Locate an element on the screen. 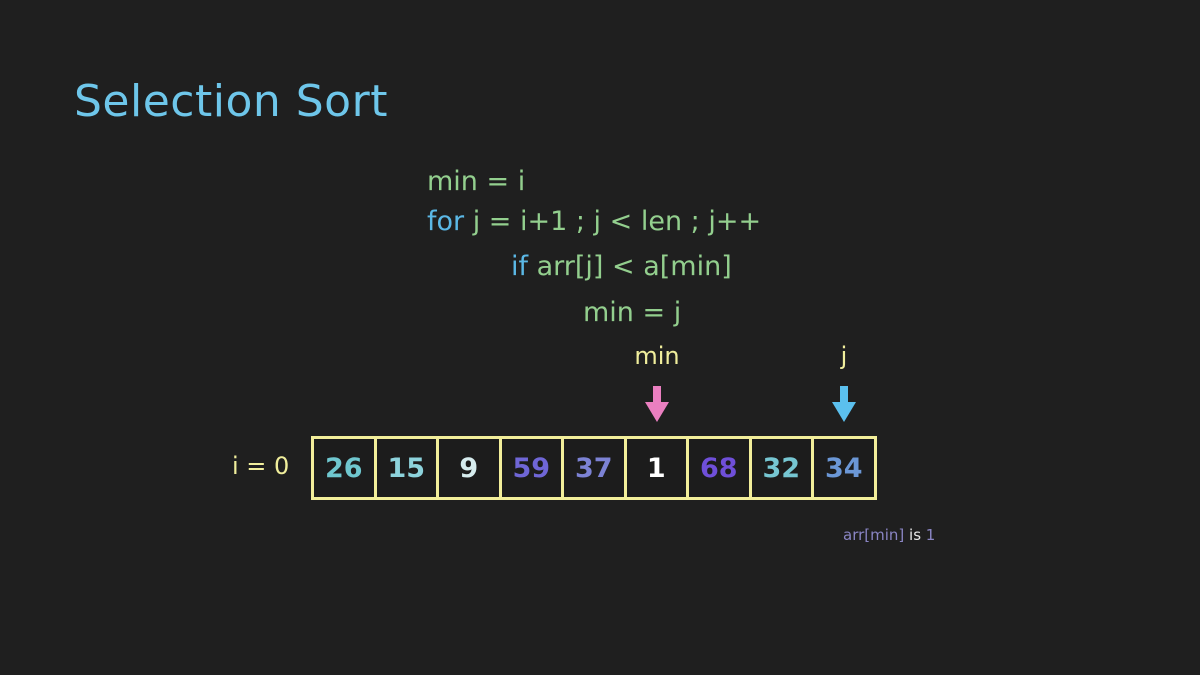  note-prefix: arr[min] is located at coordinates (874, 535).